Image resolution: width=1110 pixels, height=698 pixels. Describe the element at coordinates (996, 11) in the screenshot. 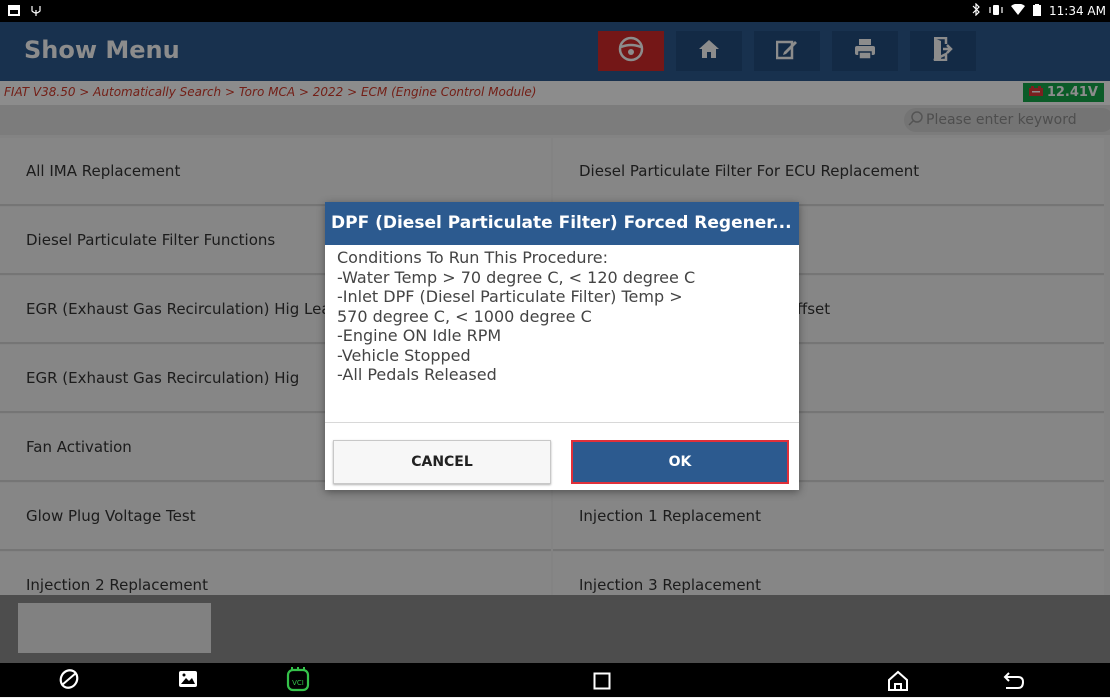

I see `vibrate-icon` at that location.